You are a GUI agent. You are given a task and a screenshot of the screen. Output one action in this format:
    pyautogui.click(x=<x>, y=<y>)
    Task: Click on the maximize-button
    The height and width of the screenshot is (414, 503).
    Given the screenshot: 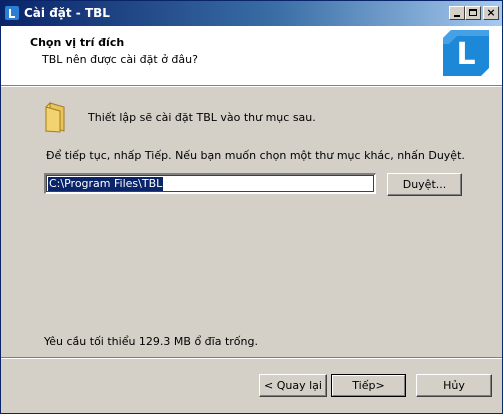 What is the action you would take?
    pyautogui.click(x=473, y=13)
    